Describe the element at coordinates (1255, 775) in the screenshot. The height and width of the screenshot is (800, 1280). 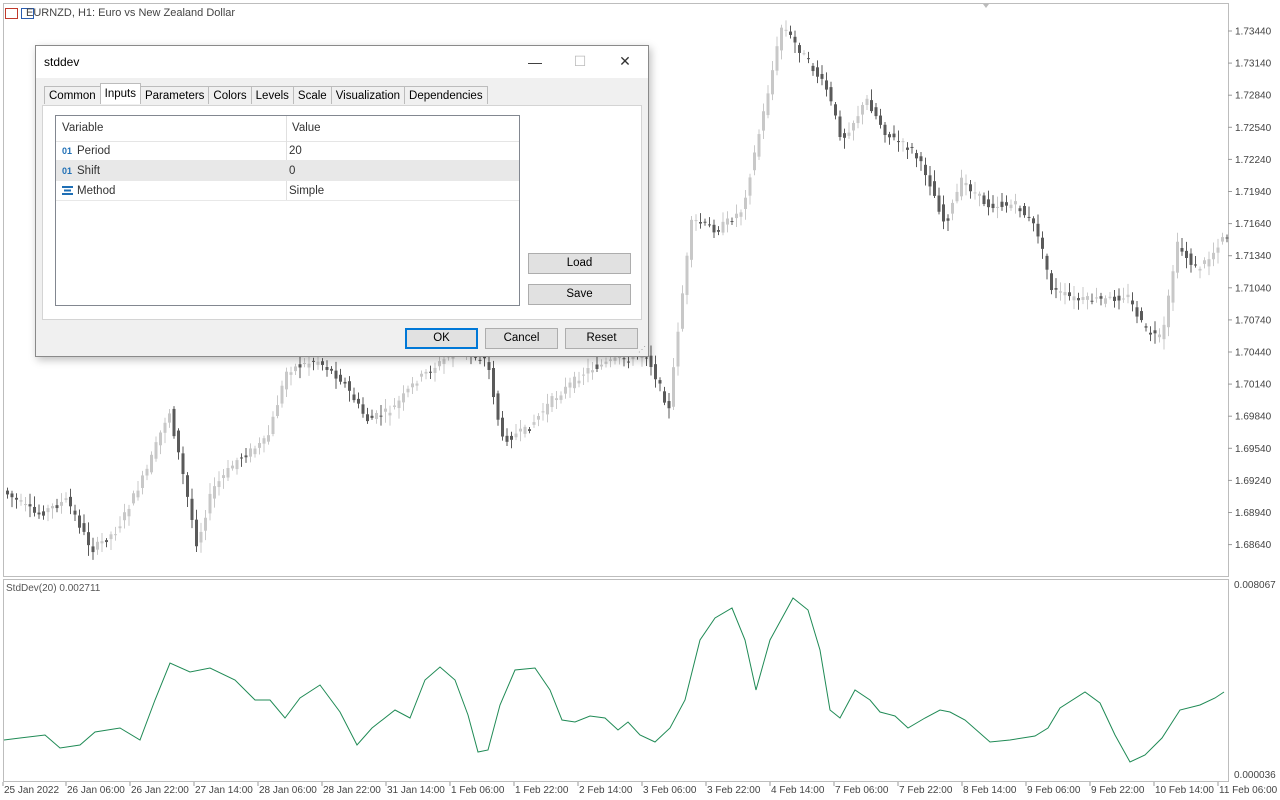
I see `indicator-axis-min: 0.000036` at that location.